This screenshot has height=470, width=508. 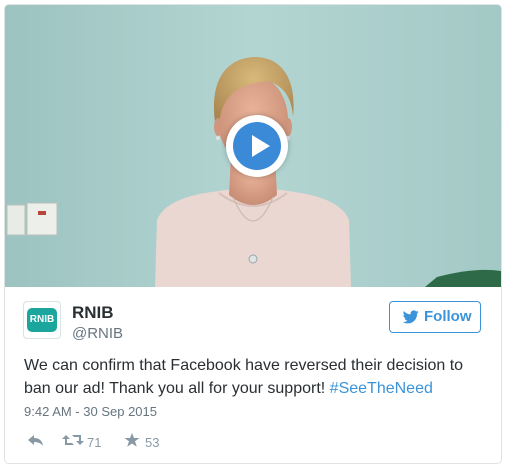 I want to click on avatar-logo: RNIB, so click(x=42, y=320).